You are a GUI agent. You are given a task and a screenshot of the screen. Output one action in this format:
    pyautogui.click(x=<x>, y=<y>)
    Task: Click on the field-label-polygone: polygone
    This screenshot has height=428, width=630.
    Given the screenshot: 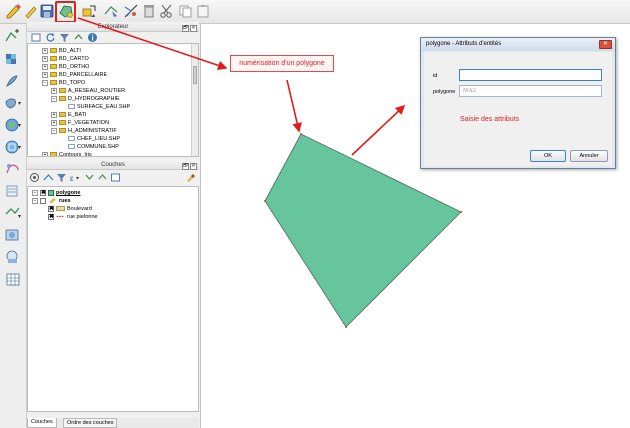 What is the action you would take?
    pyautogui.click(x=444, y=92)
    